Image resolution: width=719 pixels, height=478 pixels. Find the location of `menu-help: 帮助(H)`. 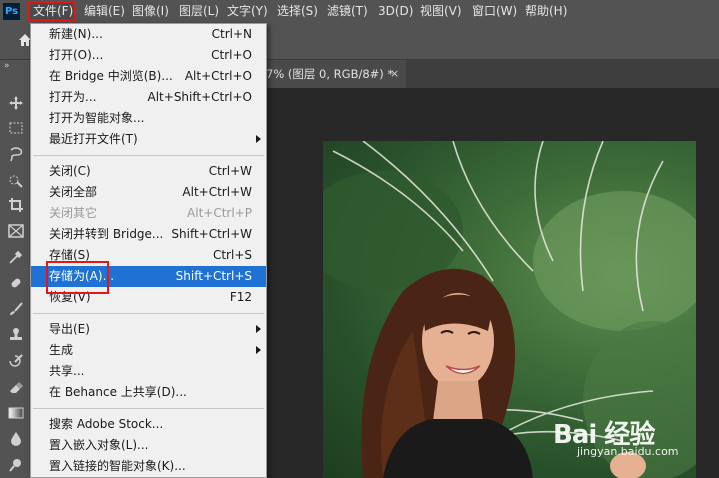

menu-help: 帮助(H) is located at coordinates (546, 11).